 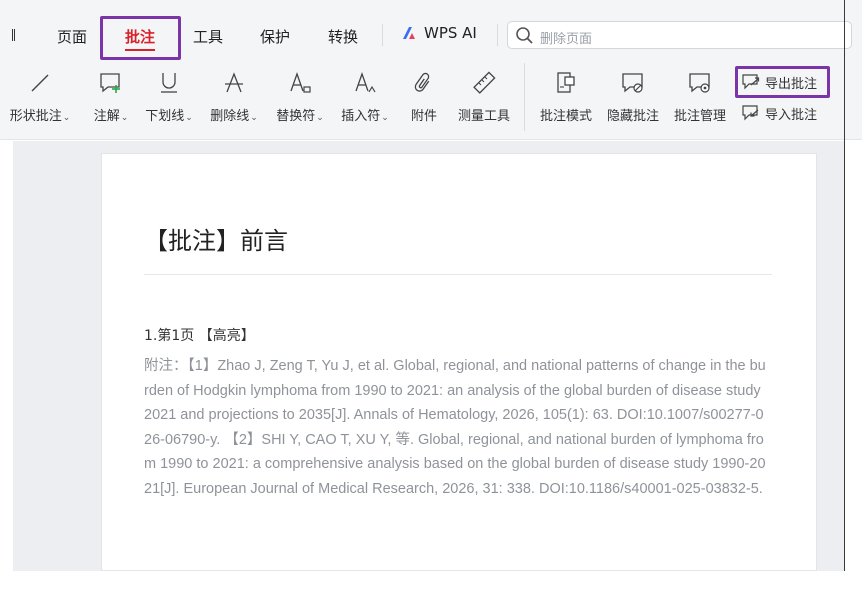 I want to click on measure-tool-button: 测量工具, so click(x=484, y=100).